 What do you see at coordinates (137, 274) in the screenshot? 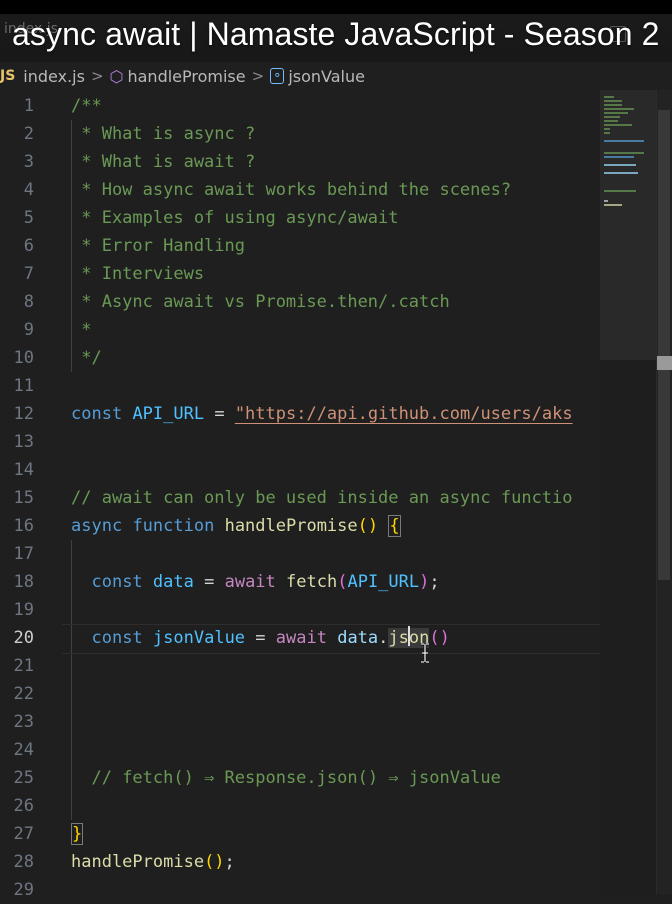
I see `code-line-7: * Interviews` at bounding box center [137, 274].